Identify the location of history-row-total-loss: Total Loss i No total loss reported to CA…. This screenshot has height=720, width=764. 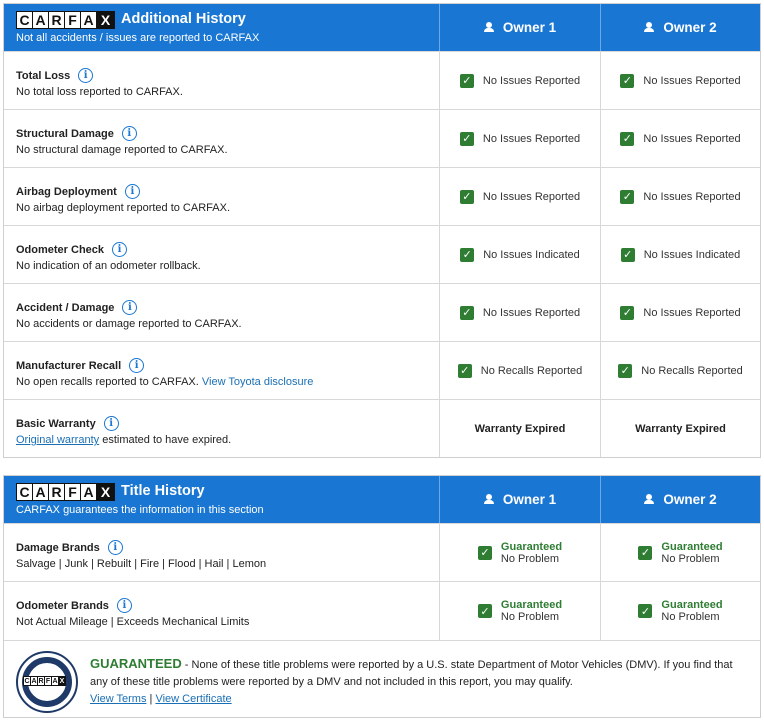
(382, 80).